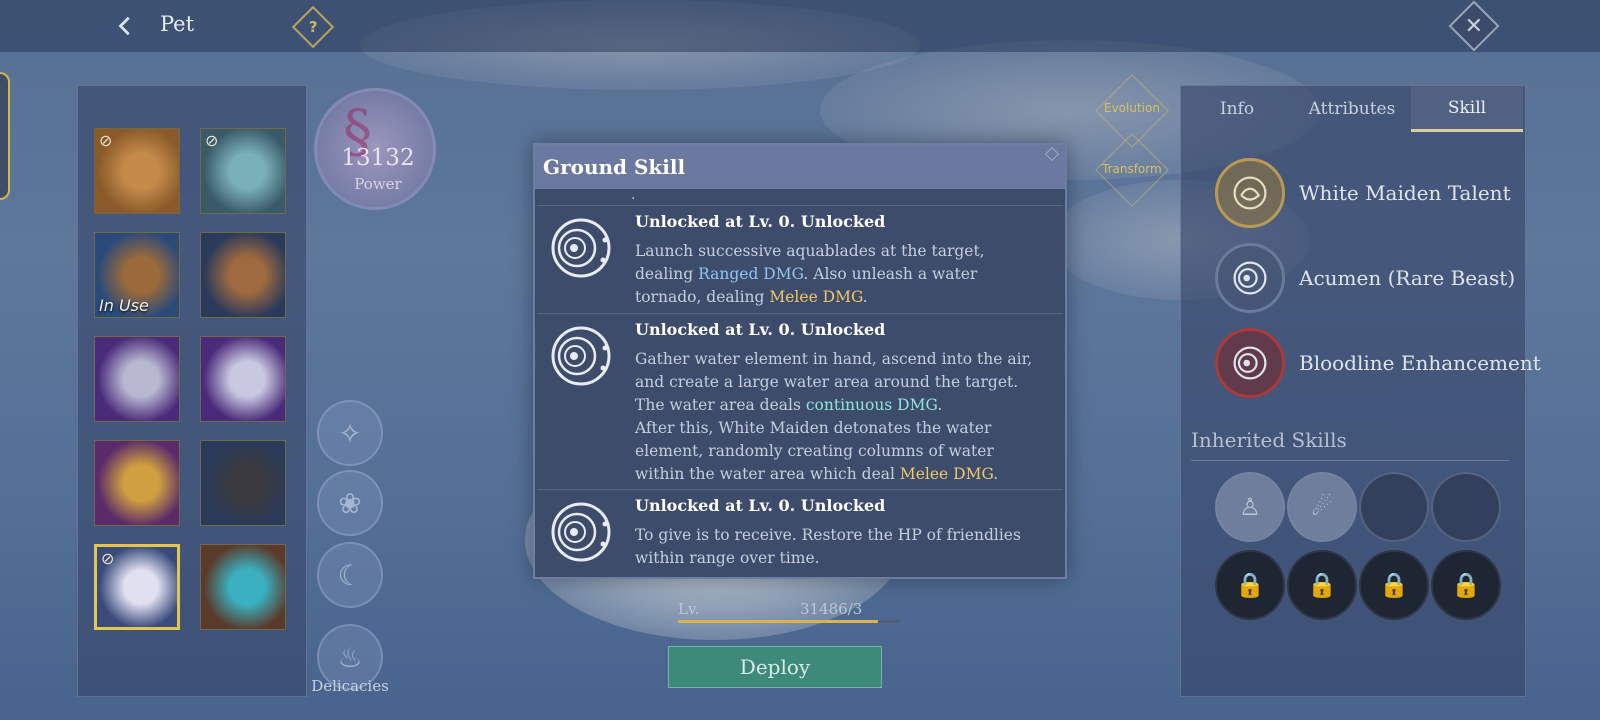 The image size is (1600, 720). Describe the element at coordinates (378, 184) in the screenshot. I see `power-label: Power` at that location.